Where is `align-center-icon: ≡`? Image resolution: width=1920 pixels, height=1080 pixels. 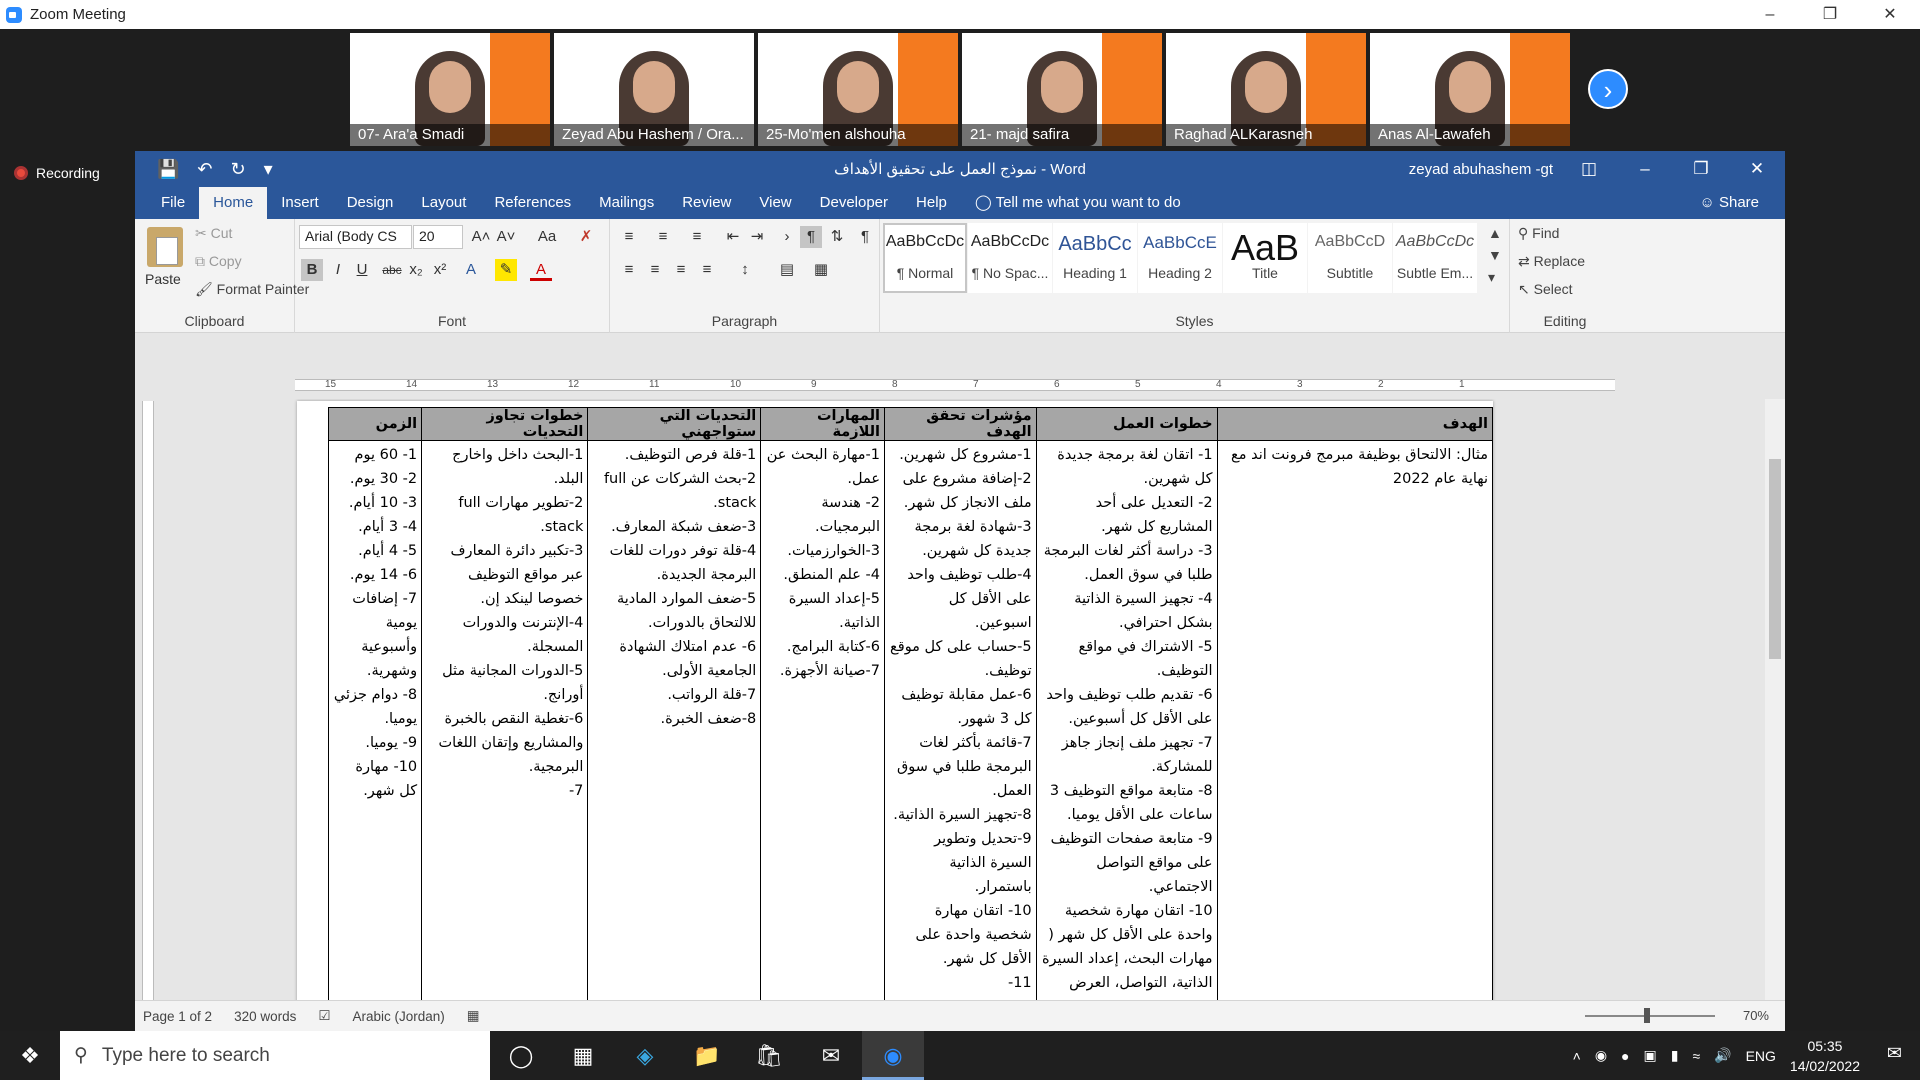
align-center-icon: ≡ is located at coordinates (655, 270).